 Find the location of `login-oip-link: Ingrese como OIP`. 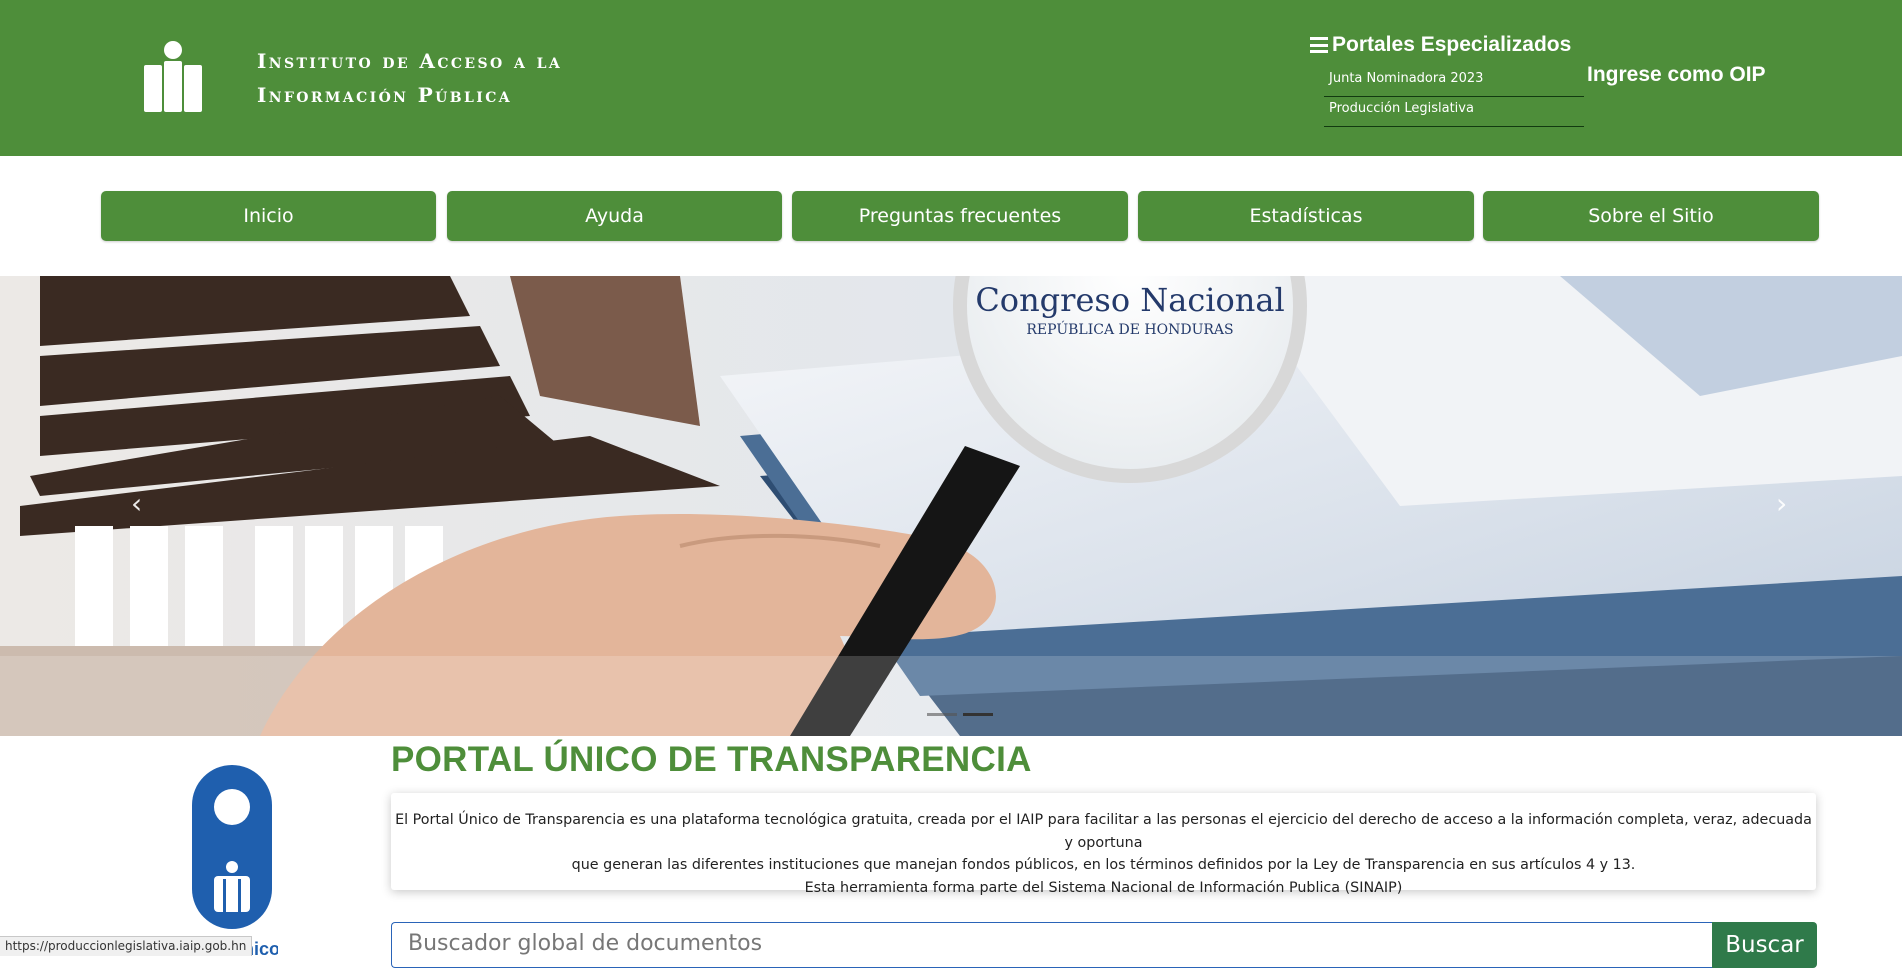

login-oip-link: Ingrese como OIP is located at coordinates (1676, 75).